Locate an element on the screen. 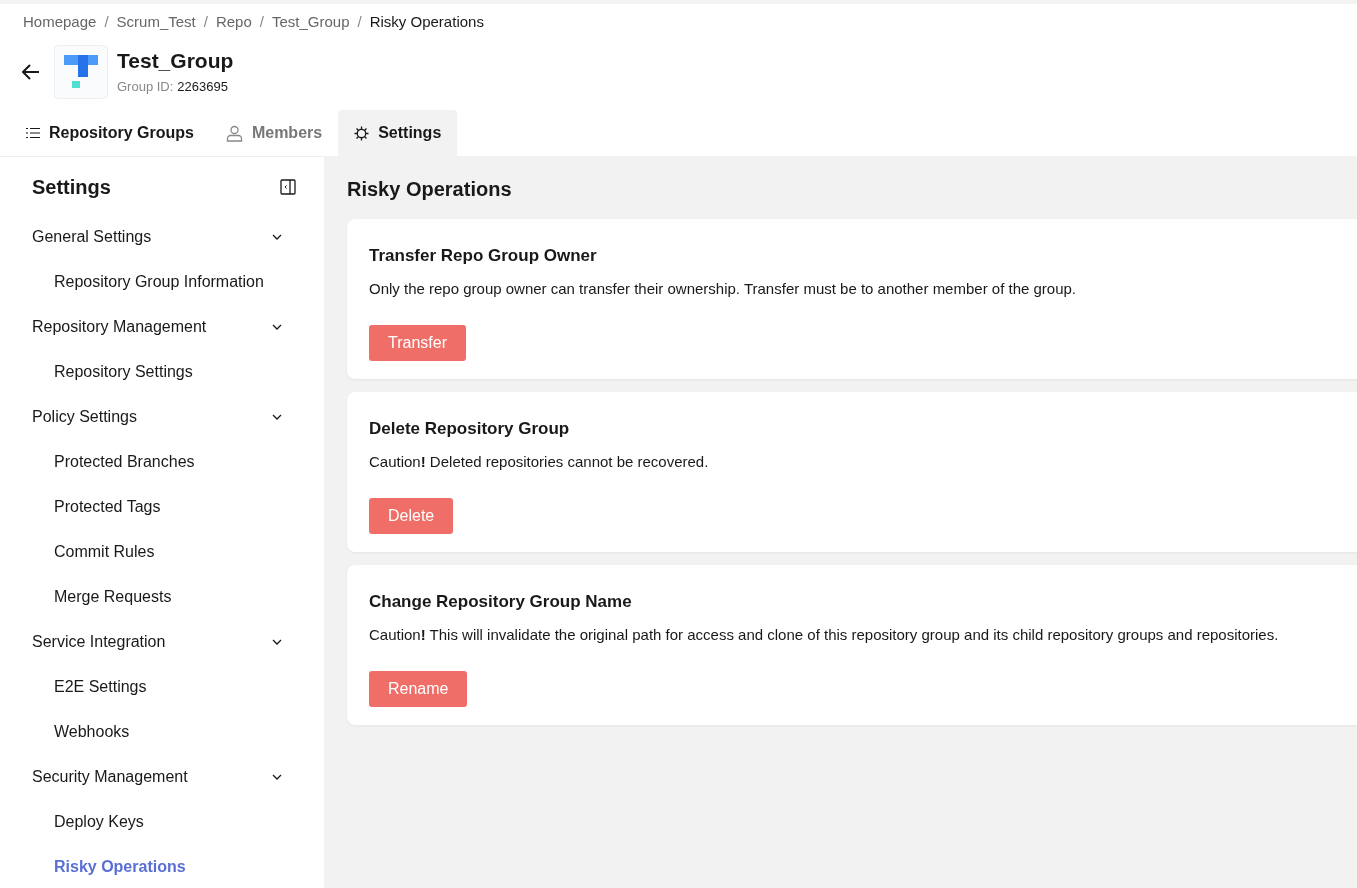 The width and height of the screenshot is (1357, 888). breadcrumb-current: Risky Operations is located at coordinates (426, 21).